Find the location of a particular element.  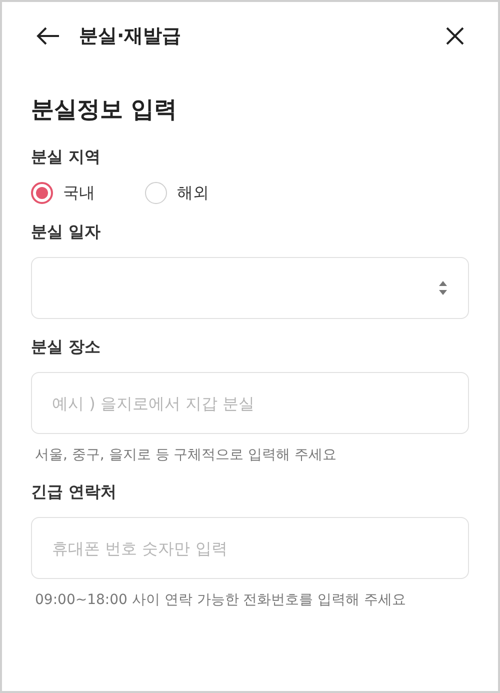

text-input-field: 예시 ) 을지로에서 지갑 분실 is located at coordinates (250, 403).